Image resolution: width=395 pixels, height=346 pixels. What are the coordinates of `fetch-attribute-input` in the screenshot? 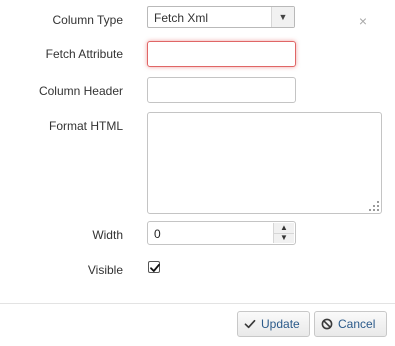 It's located at (221, 54).